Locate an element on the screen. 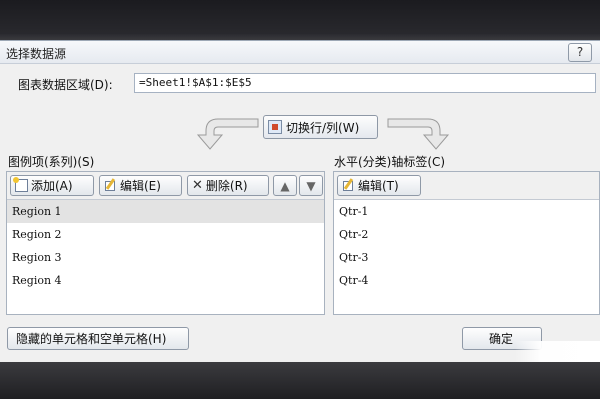 This screenshot has width=600, height=399. move-up-icon: ▲ is located at coordinates (285, 185).